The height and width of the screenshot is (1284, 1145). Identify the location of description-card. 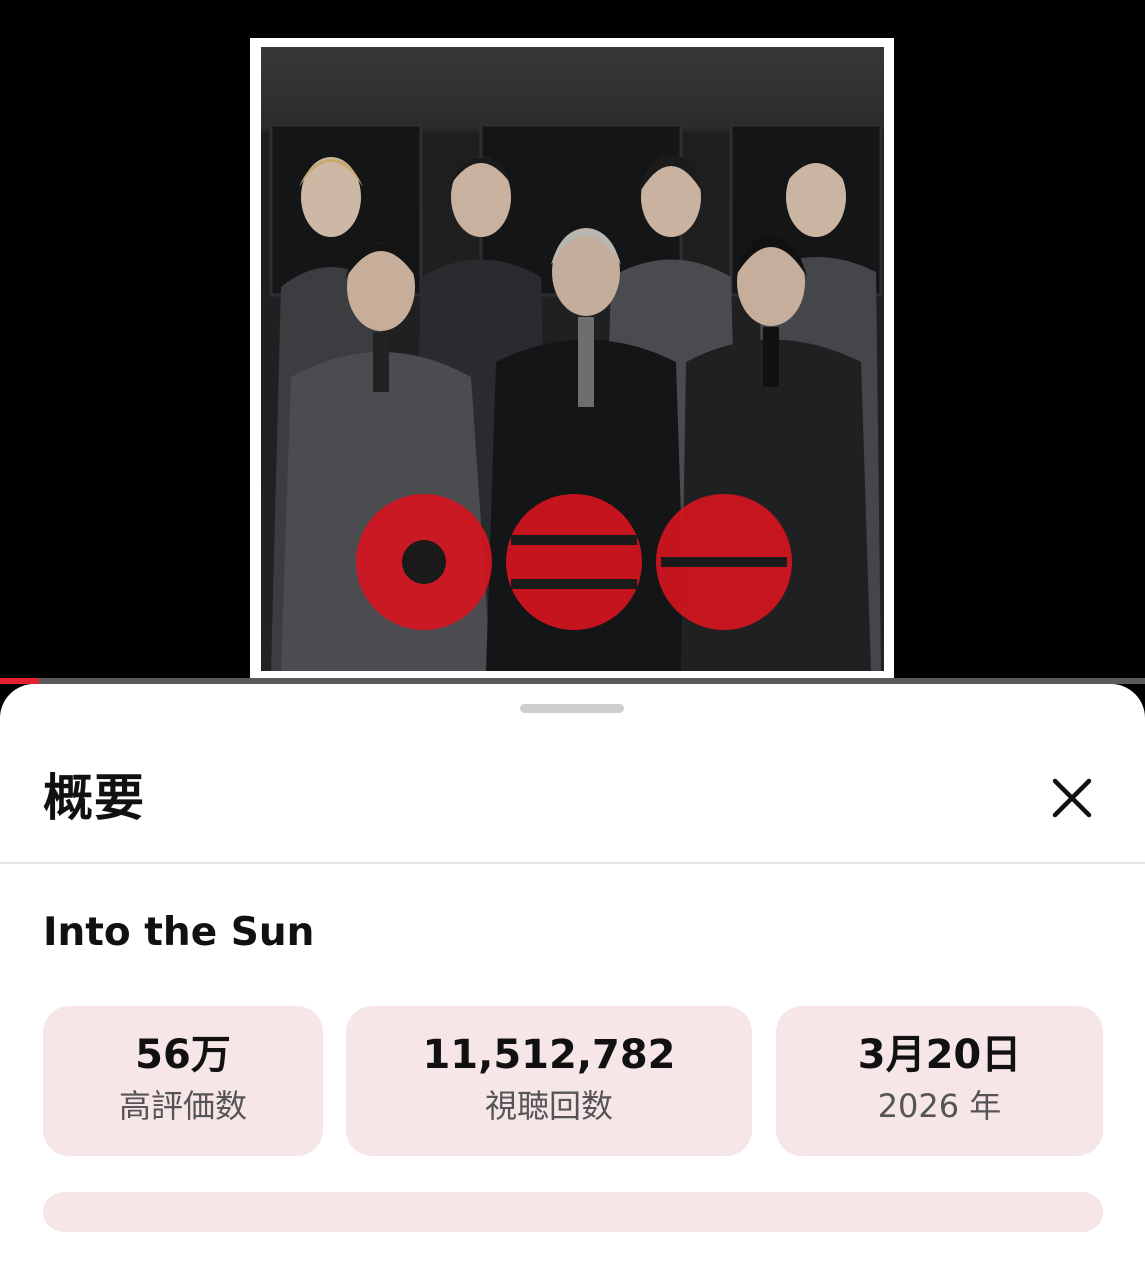
(573, 1212).